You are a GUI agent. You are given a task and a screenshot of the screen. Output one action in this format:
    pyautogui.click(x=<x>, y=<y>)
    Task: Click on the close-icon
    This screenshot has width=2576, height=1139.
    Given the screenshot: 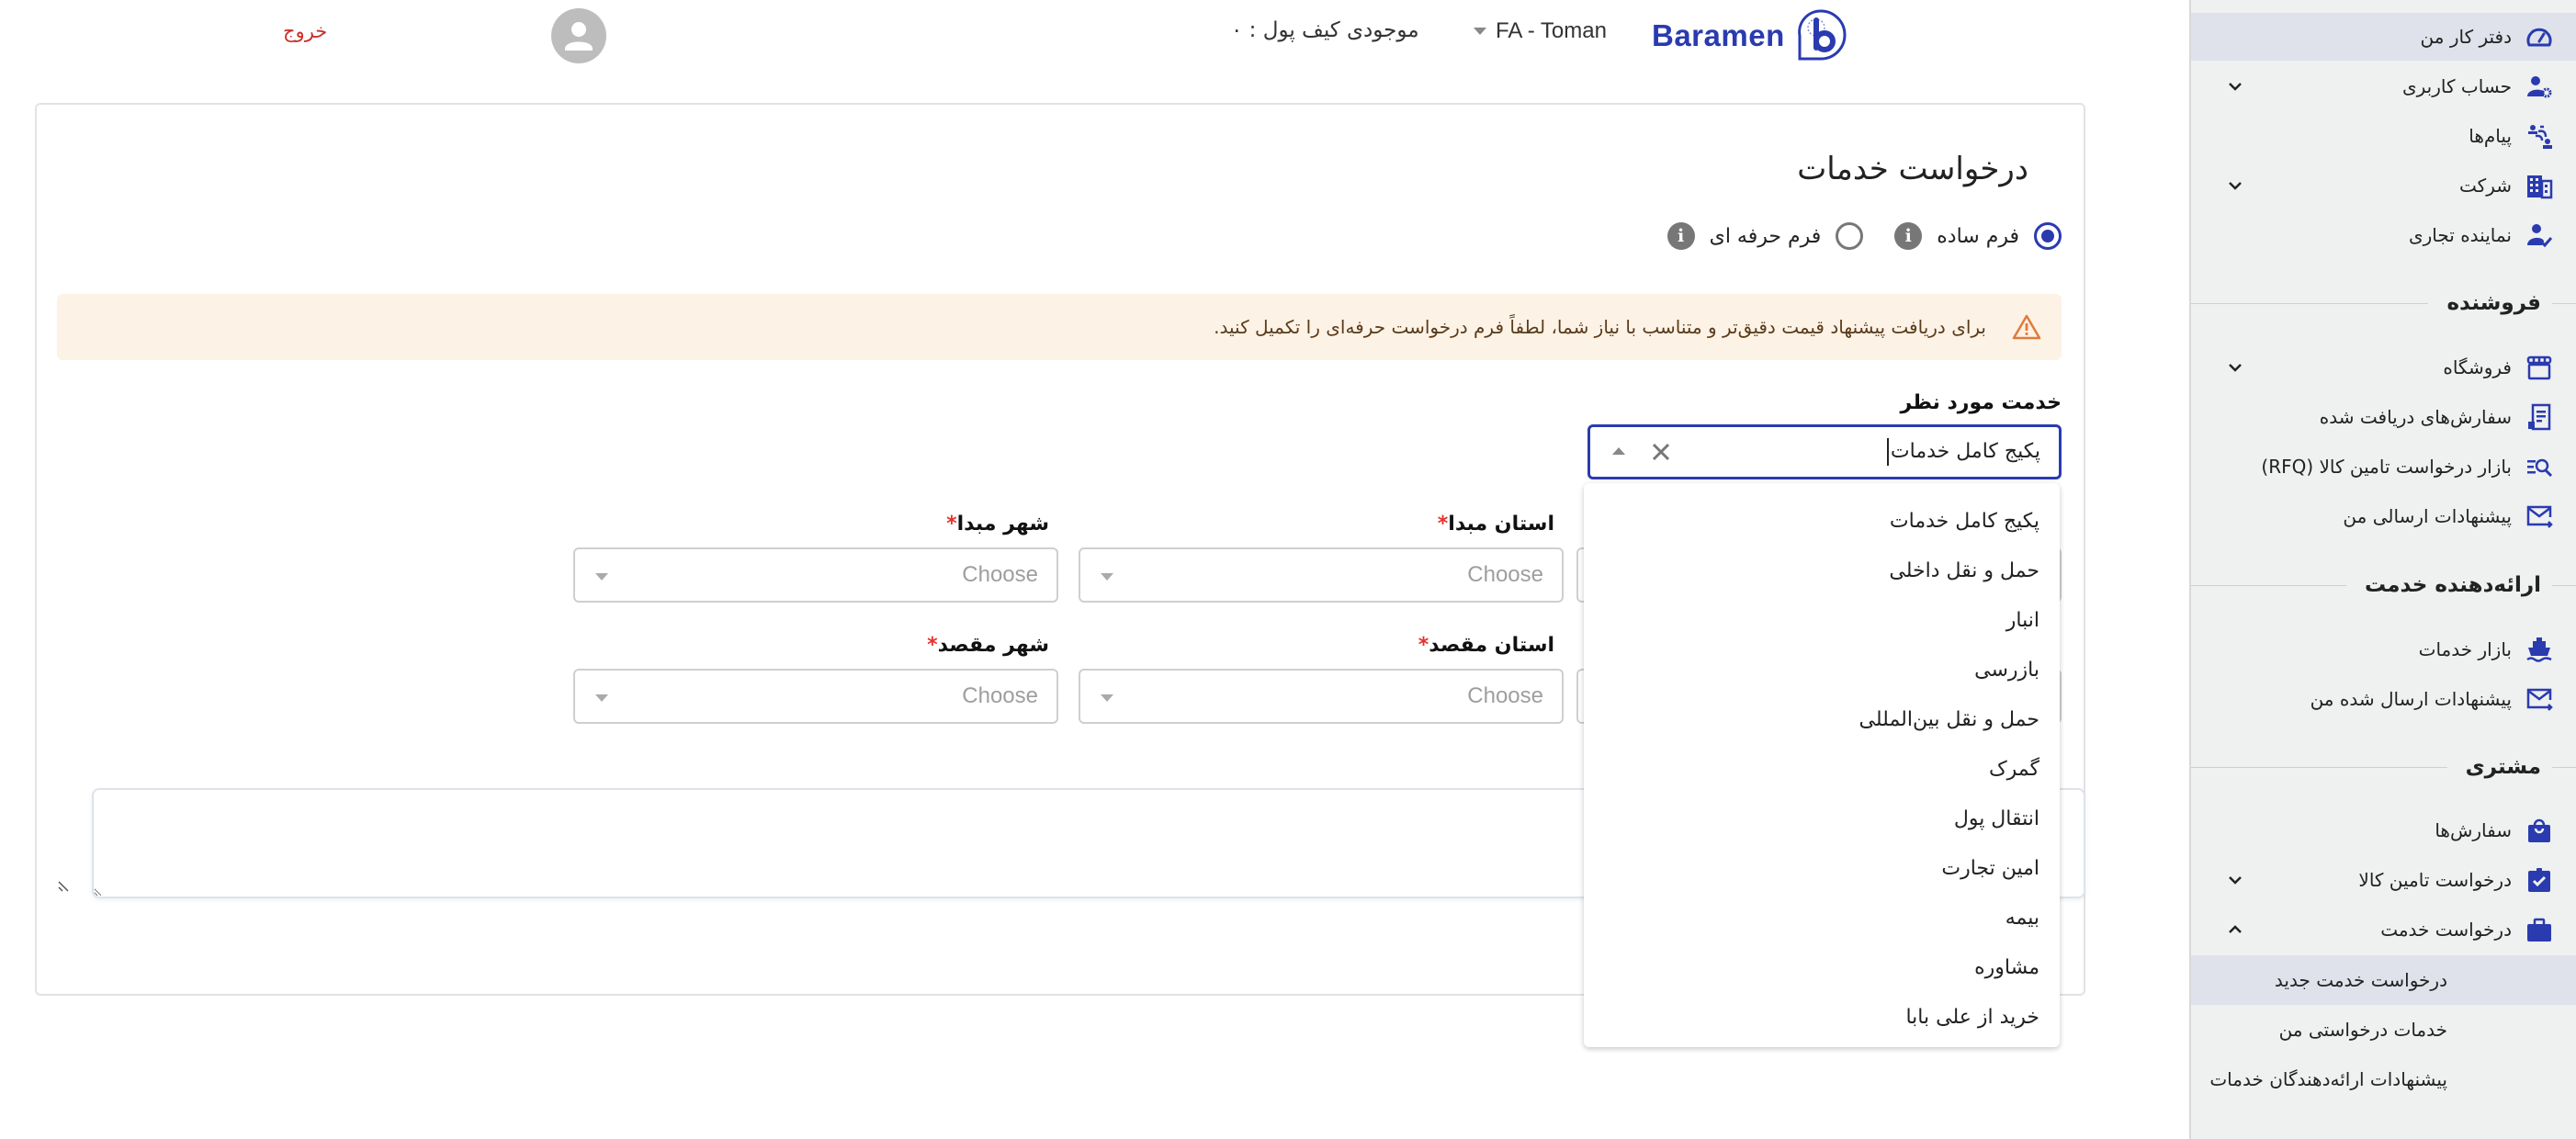 What is the action you would take?
    pyautogui.click(x=1661, y=452)
    